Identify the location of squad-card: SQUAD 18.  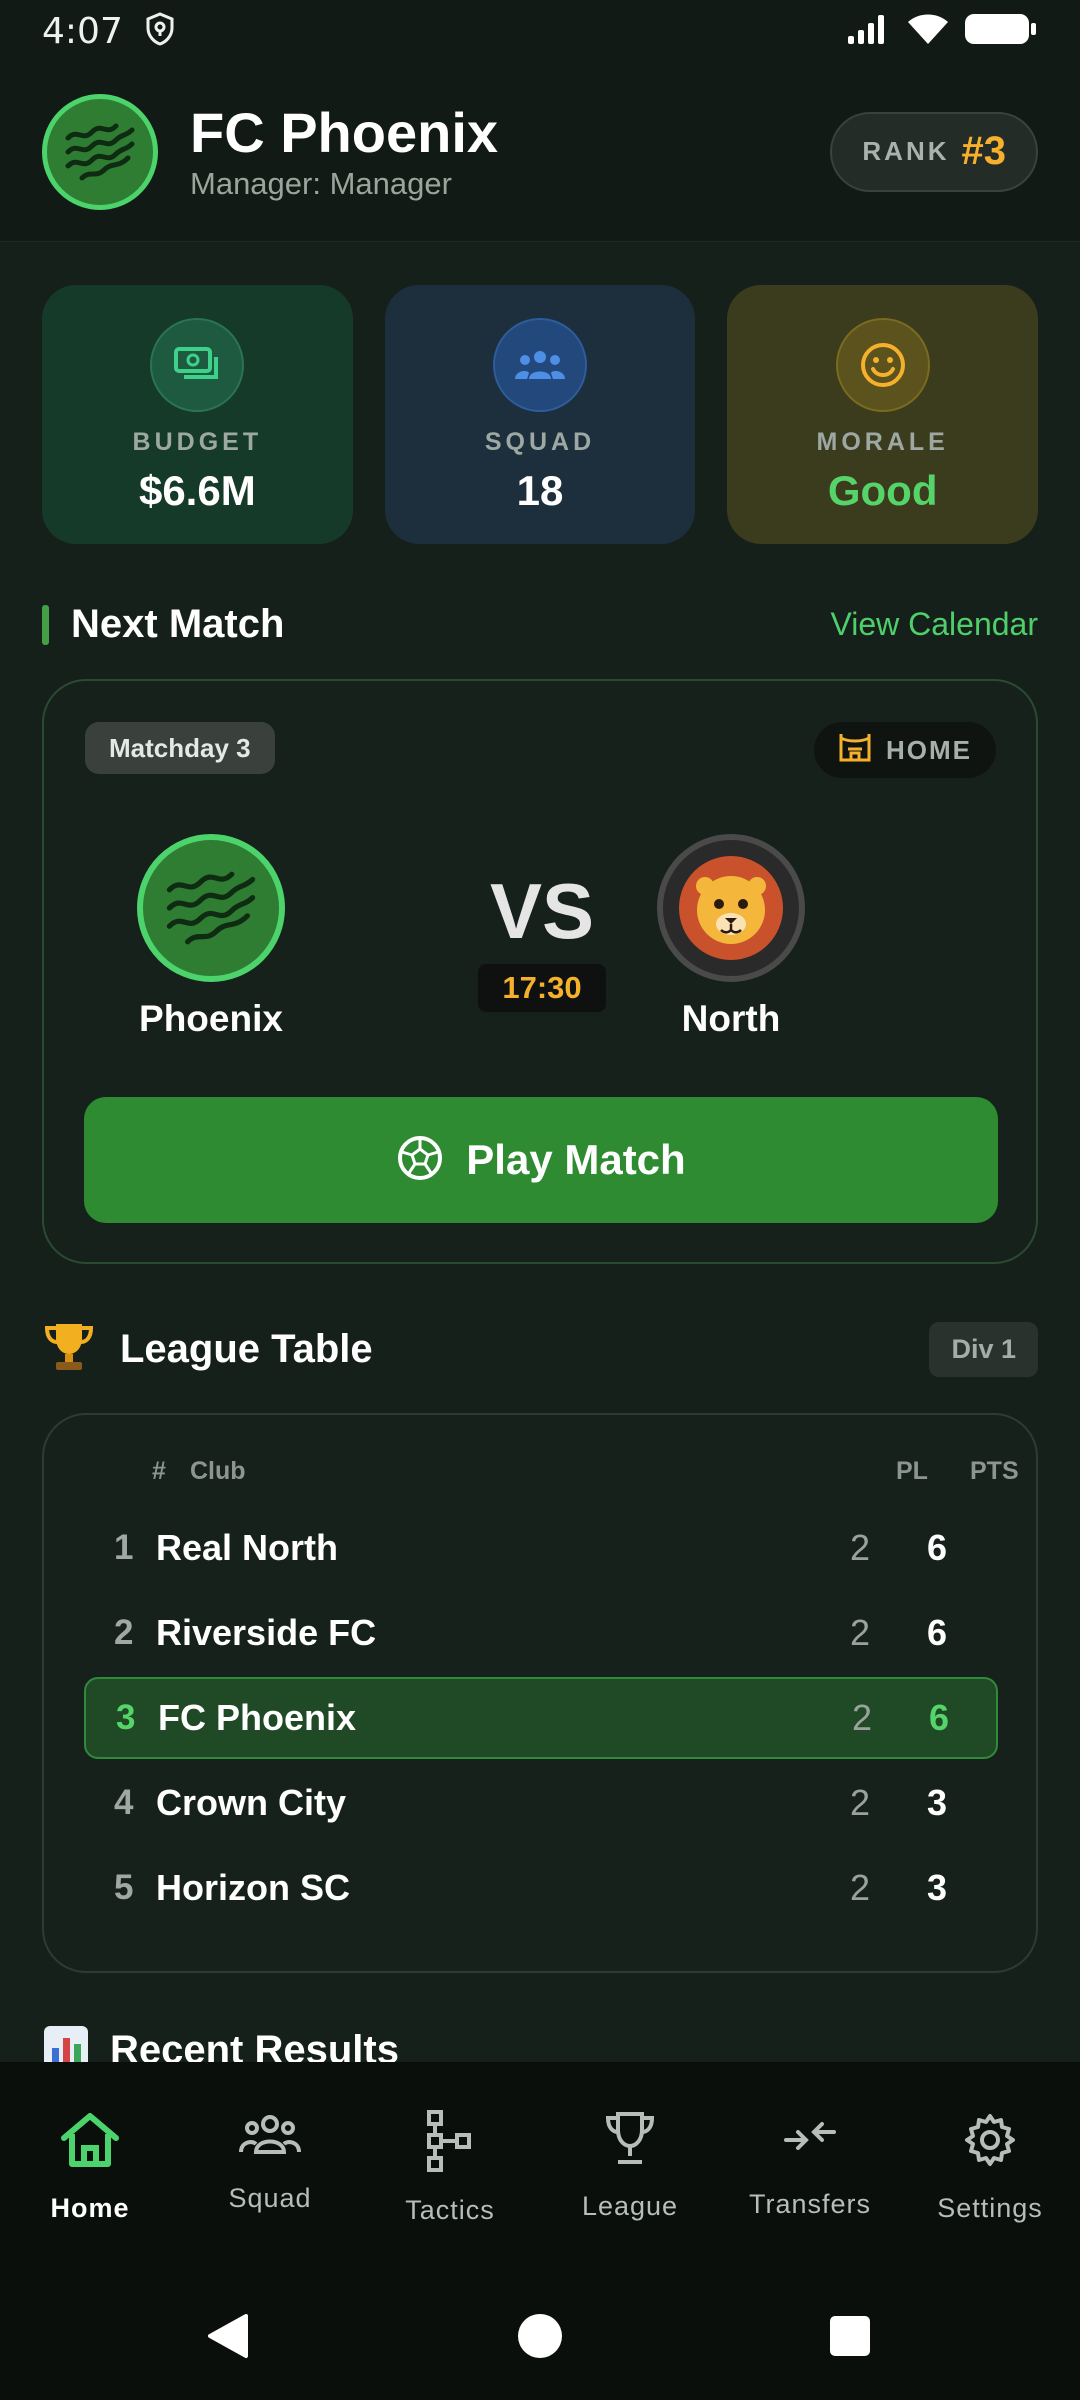
(540, 414).